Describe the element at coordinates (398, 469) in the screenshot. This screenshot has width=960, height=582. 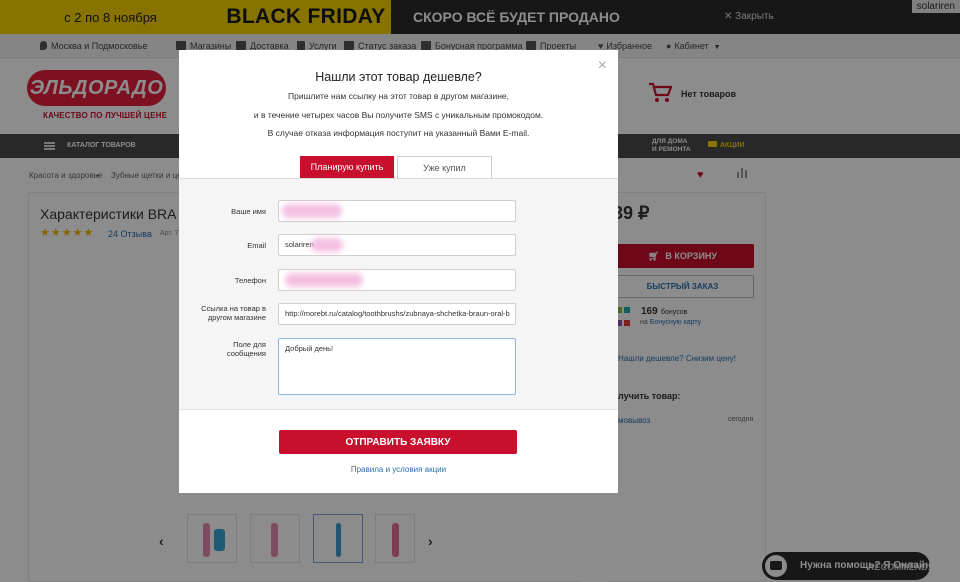
I see `terms-link: Правила и условия акции` at that location.